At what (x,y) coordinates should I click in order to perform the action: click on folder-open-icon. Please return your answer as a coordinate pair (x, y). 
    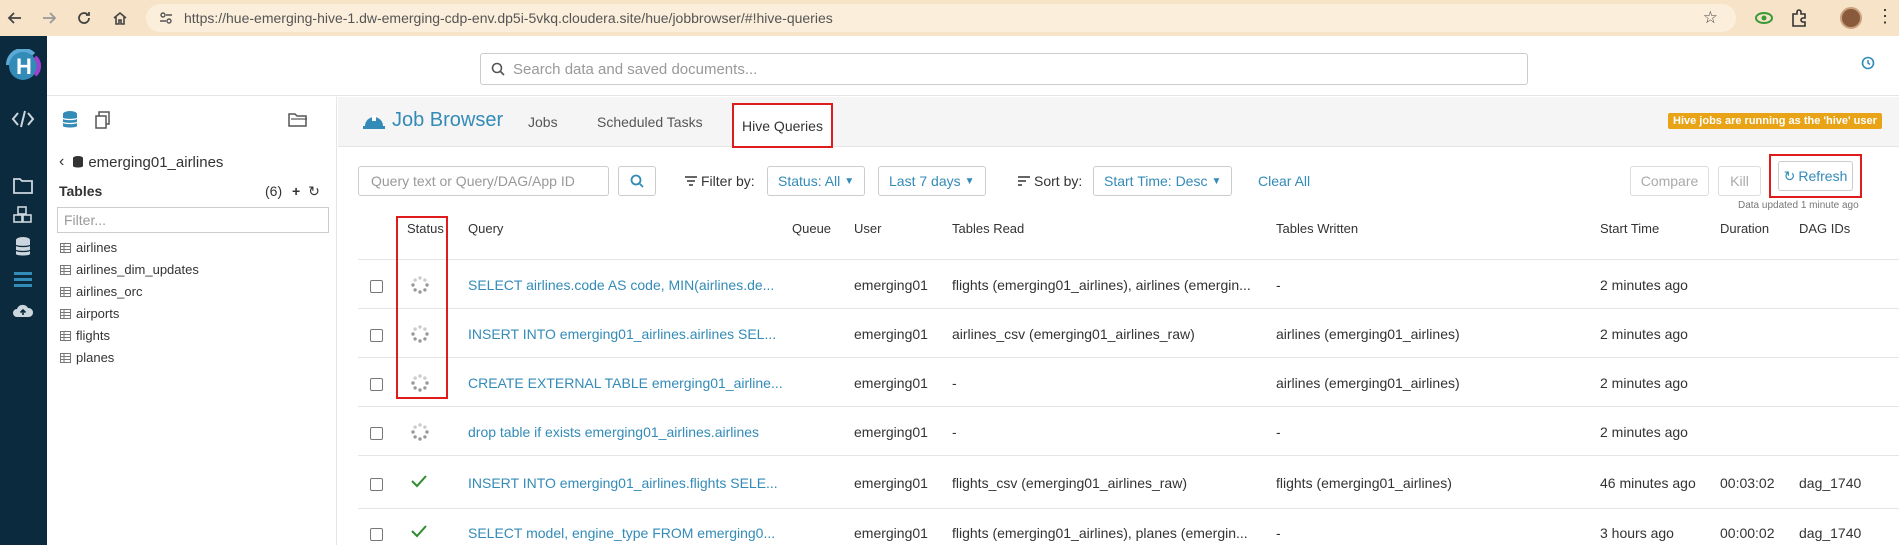
    Looking at the image, I should click on (298, 120).